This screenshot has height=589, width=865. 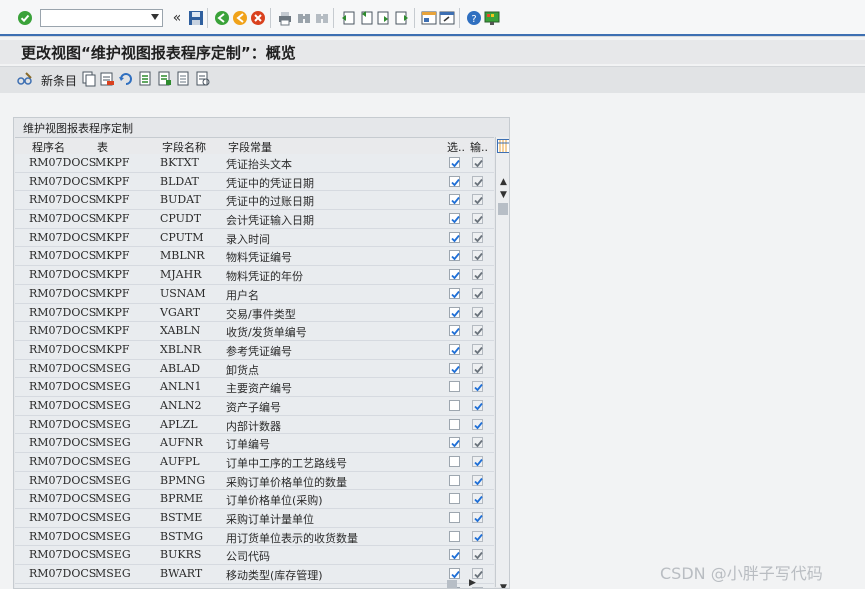 What do you see at coordinates (254, 313) in the screenshot?
I see `table-row: RM07DOCS MKPF VGART 交易/事件类型` at bounding box center [254, 313].